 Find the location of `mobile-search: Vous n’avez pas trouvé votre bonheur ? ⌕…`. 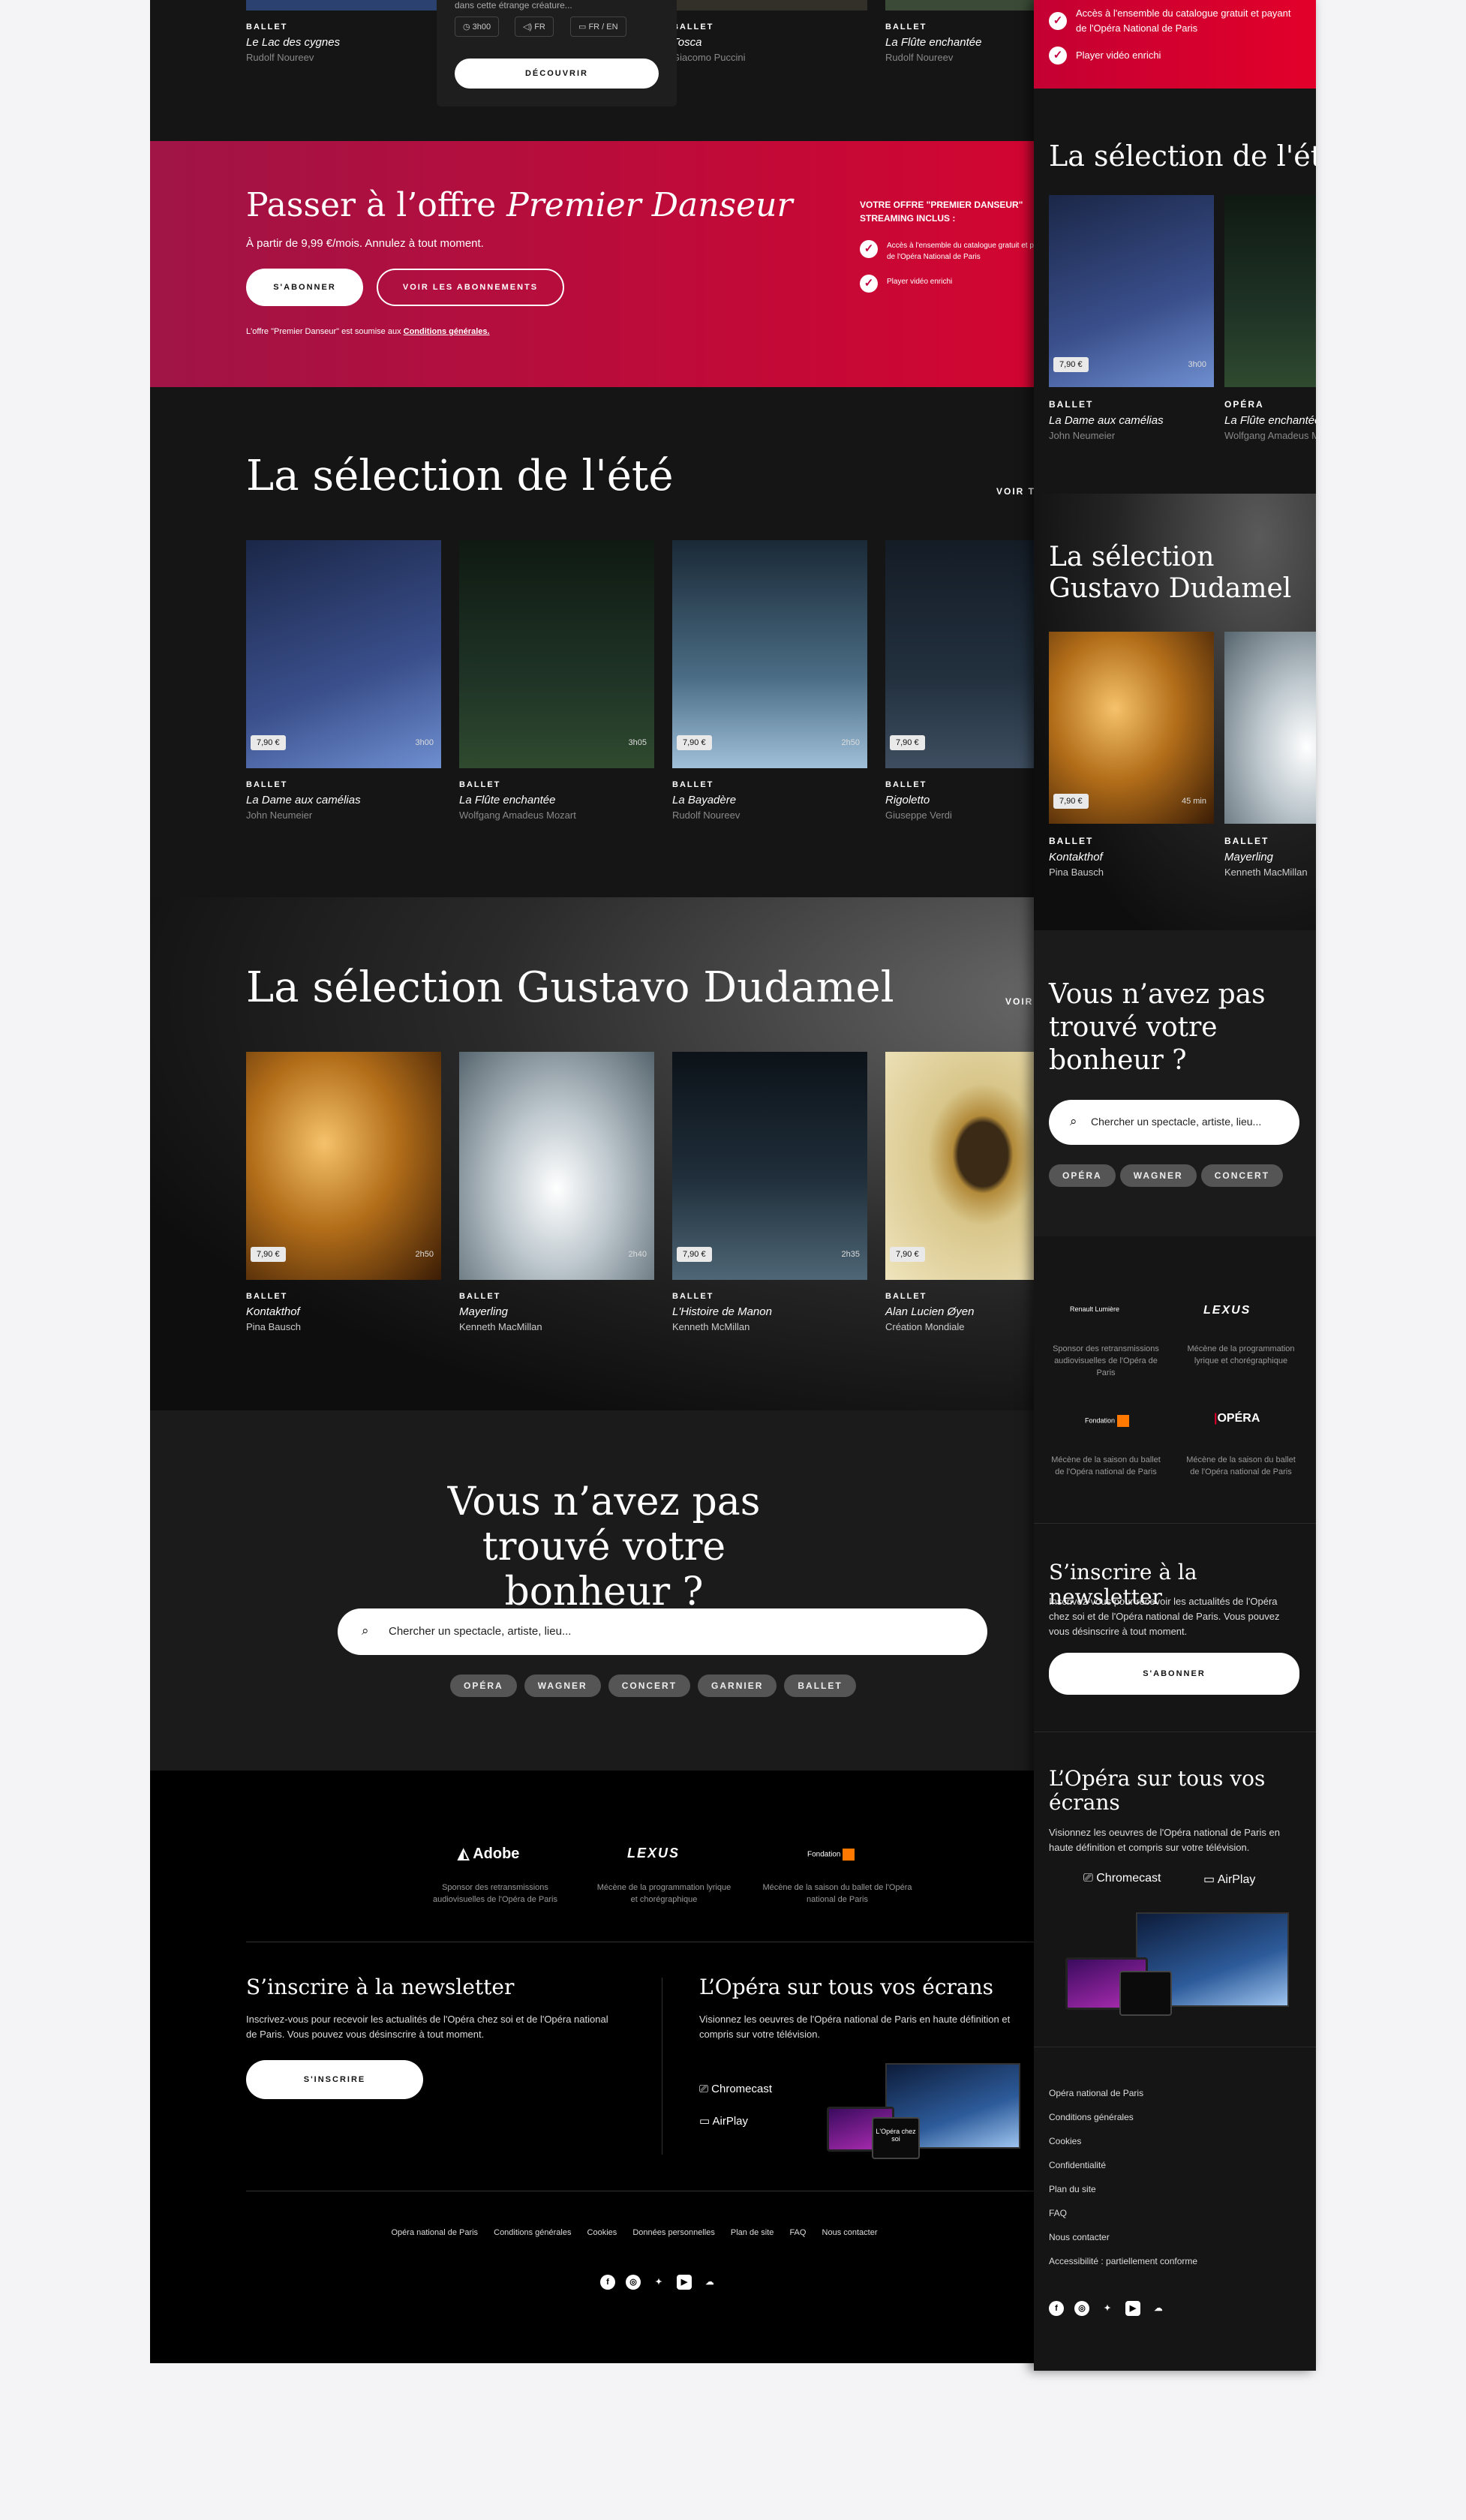

mobile-search: Vous n’avez pas trouvé votre bonheur ? ⌕… is located at coordinates (1175, 1083).